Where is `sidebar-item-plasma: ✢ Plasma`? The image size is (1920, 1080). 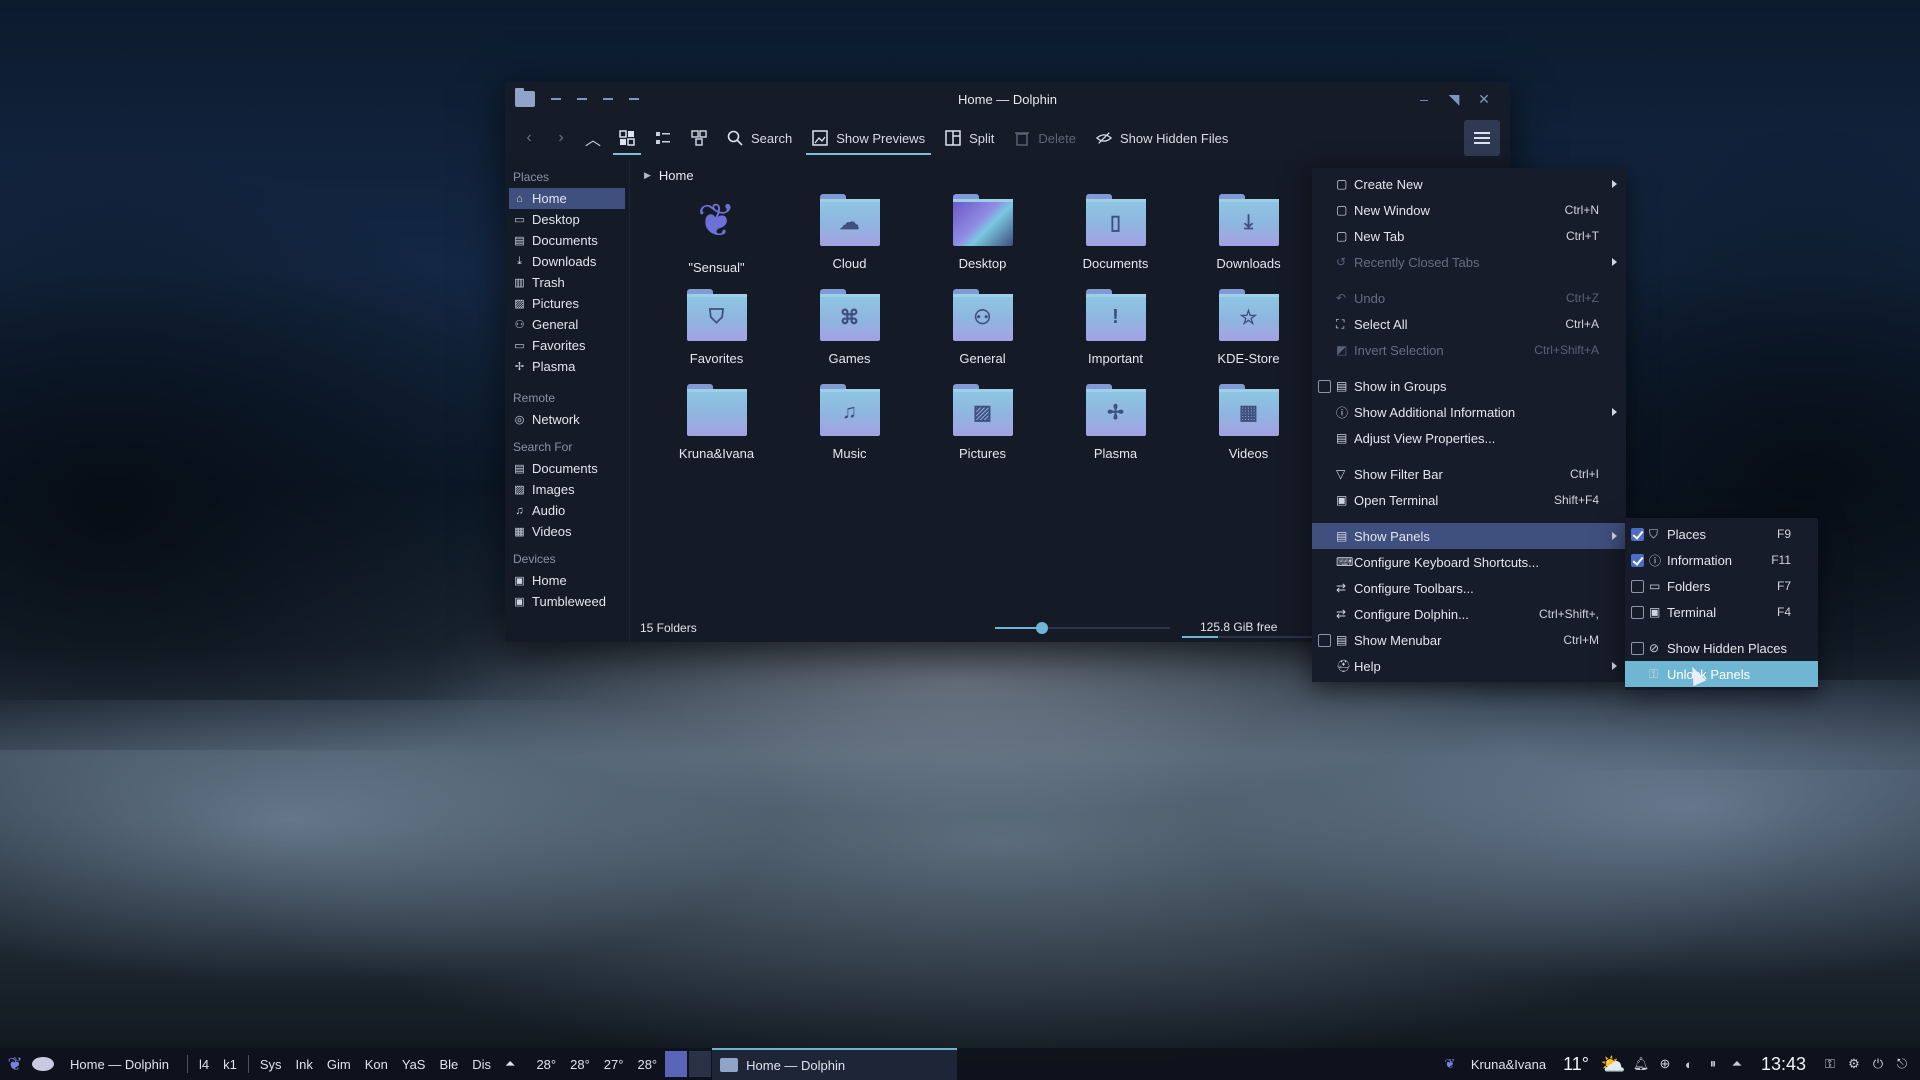
sidebar-item-plasma: ✢ Plasma is located at coordinates (567, 366).